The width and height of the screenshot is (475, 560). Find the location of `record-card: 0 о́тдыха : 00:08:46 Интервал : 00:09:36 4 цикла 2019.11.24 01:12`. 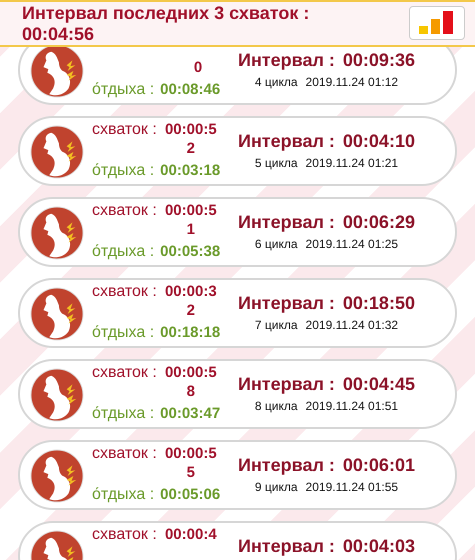

record-card: 0 о́тдыха : 00:08:46 Интервал : 00:09:36 4 цикла 2019.11.24 01:12 is located at coordinates (237, 76).